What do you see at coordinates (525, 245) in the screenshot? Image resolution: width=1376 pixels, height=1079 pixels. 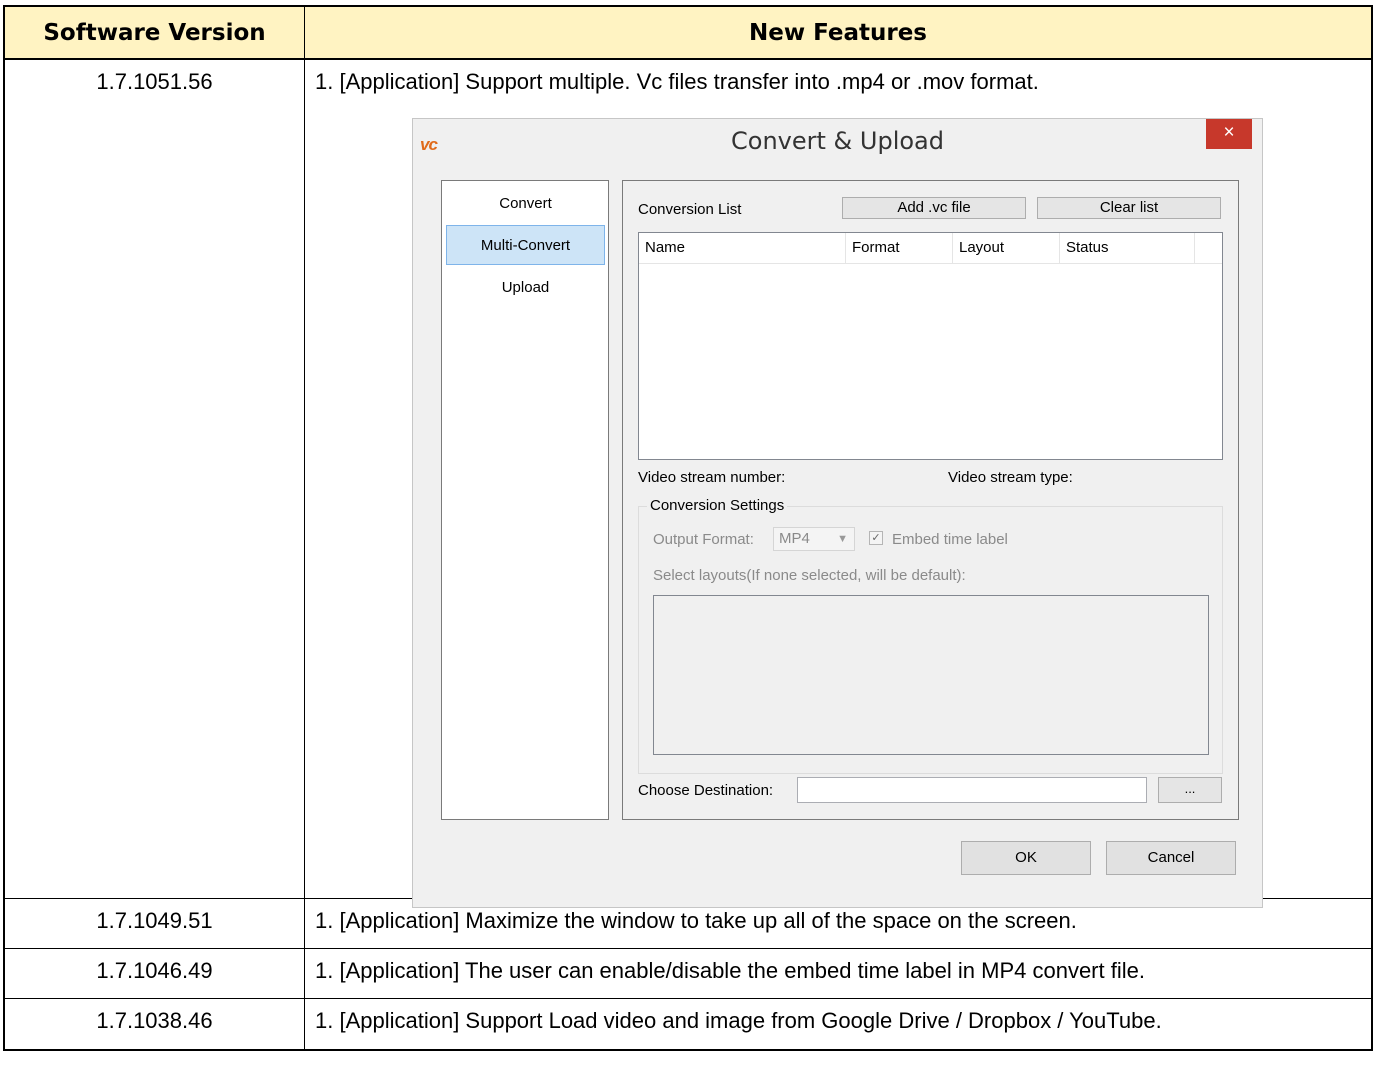 I see `nav-item-multi-convert: Multi-Convert` at bounding box center [525, 245].